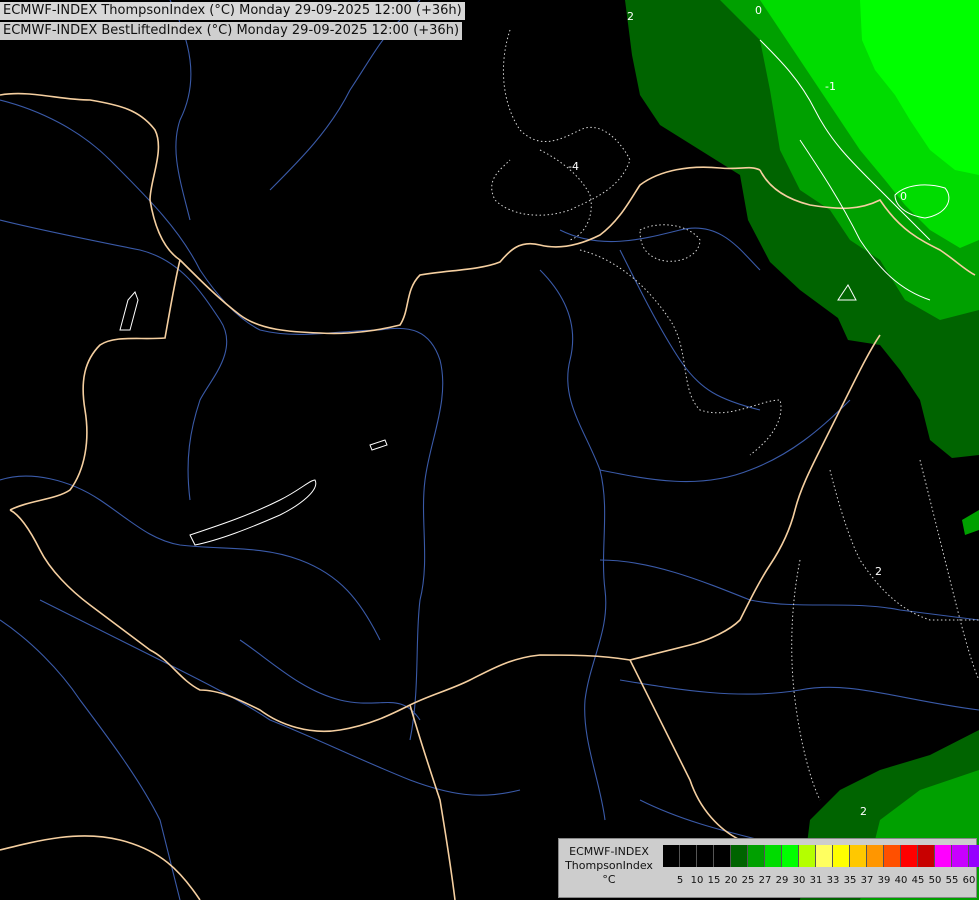 The width and height of the screenshot is (979, 900). Describe the element at coordinates (680, 880) in the screenshot. I see `legend-tick-label: 5` at that location.